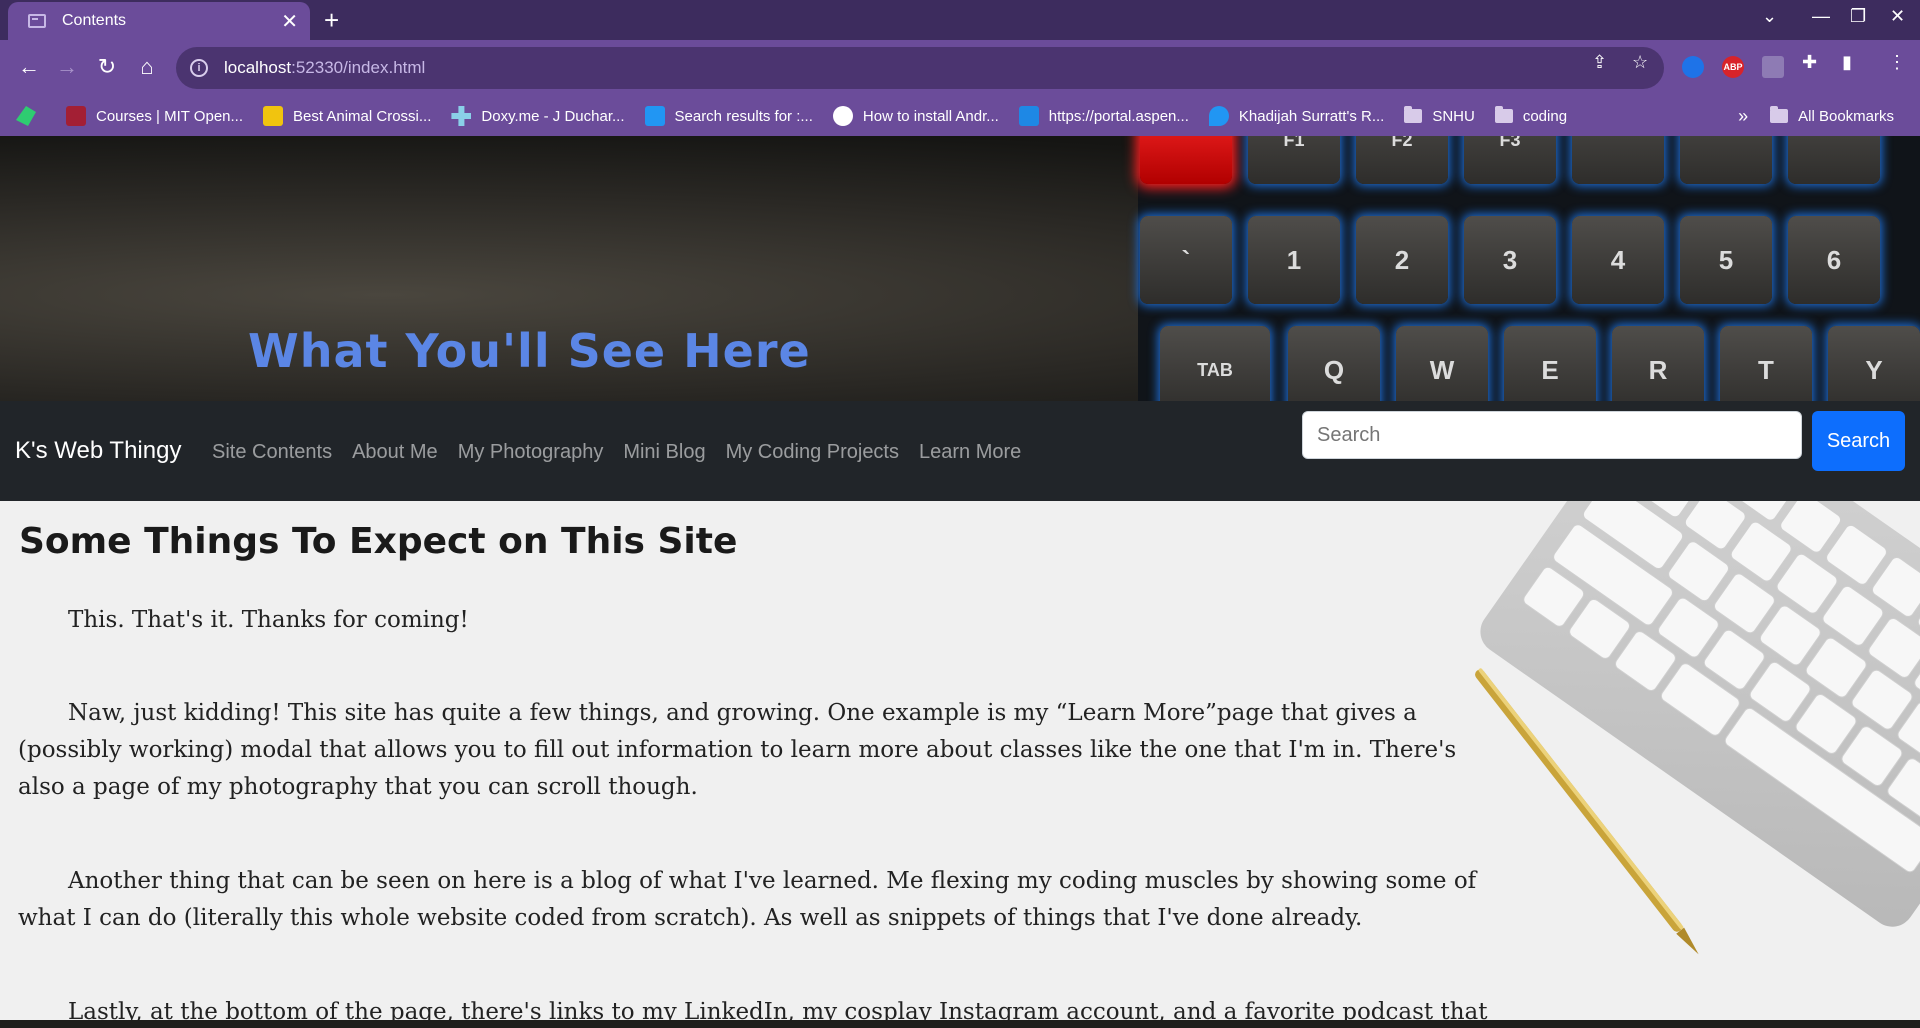  Describe the element at coordinates (1640, 62) in the screenshot. I see `bookmark-star-icon: ☆` at that location.